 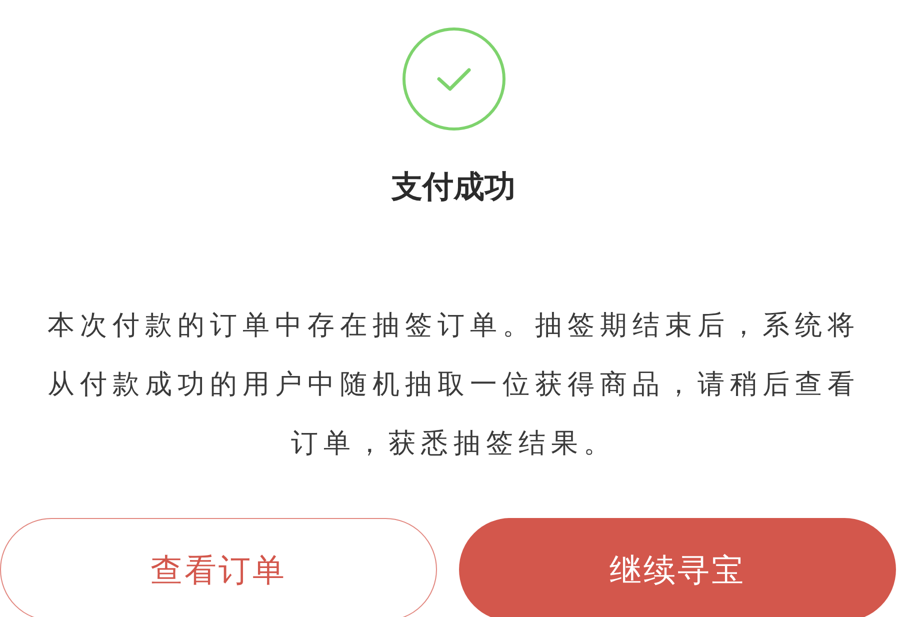 I want to click on success-check-icon, so click(x=454, y=79).